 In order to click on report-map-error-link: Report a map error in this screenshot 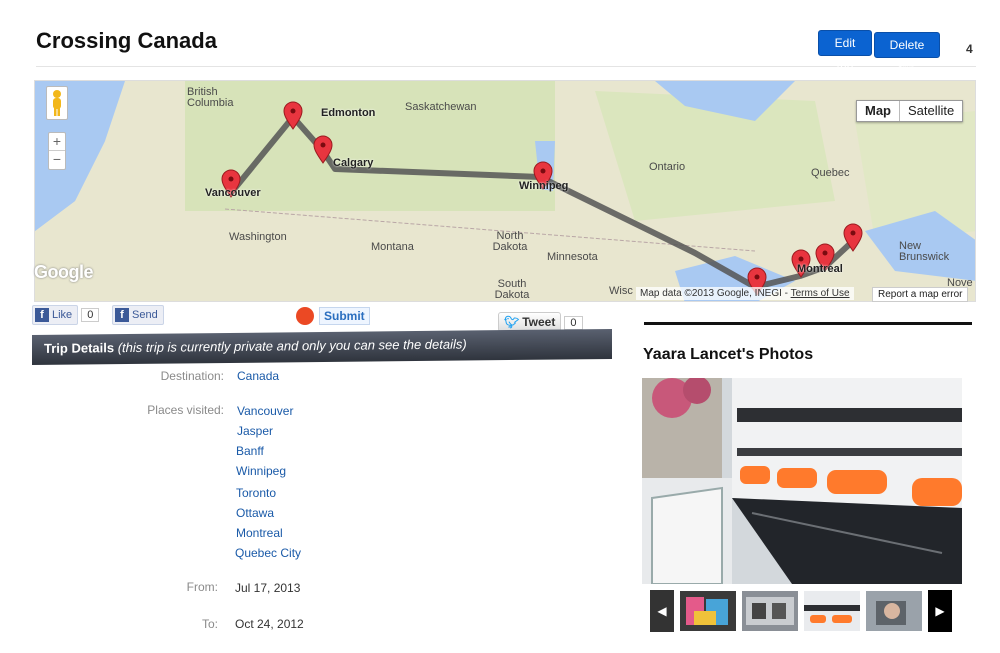, I will do `click(920, 294)`.